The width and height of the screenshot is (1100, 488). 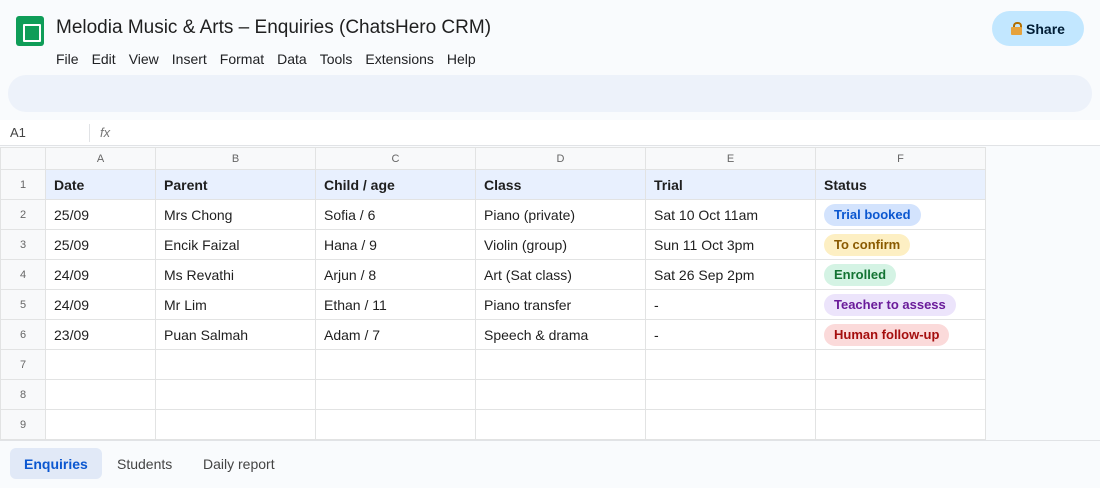 I want to click on column-header: E, so click(x=730, y=158).